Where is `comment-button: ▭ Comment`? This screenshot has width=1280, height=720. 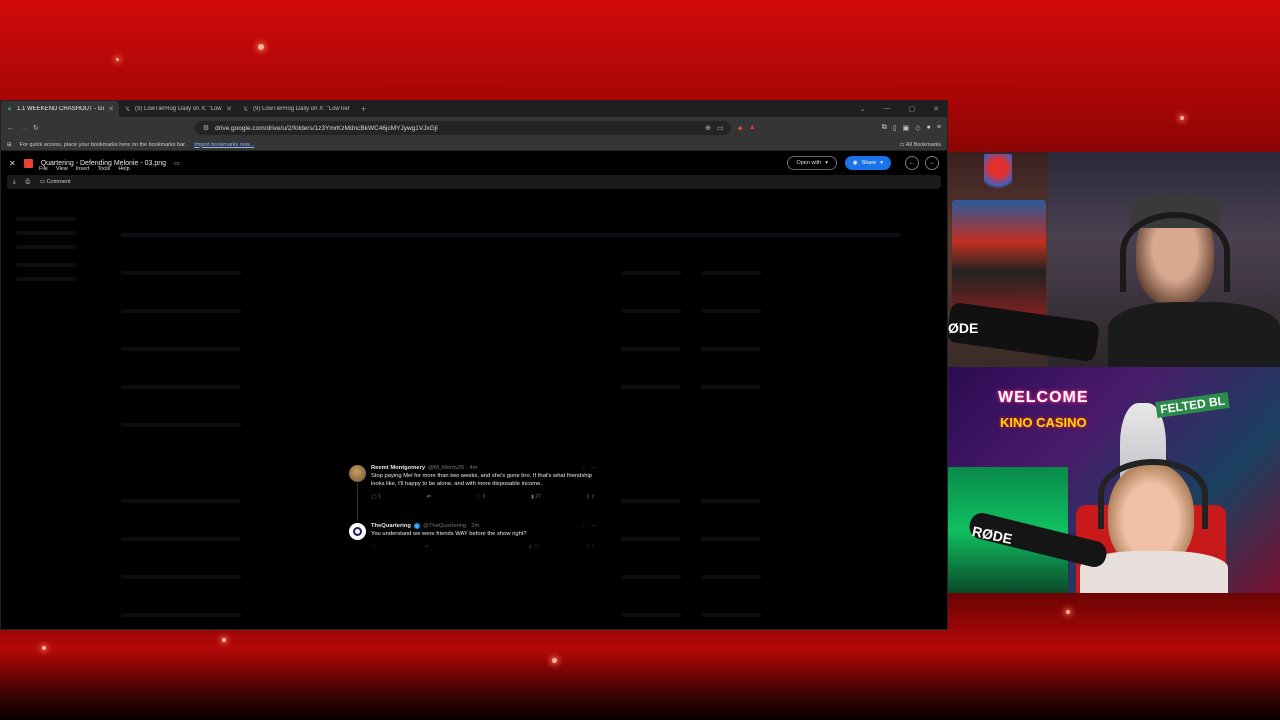
comment-button: ▭ Comment is located at coordinates (55, 182).